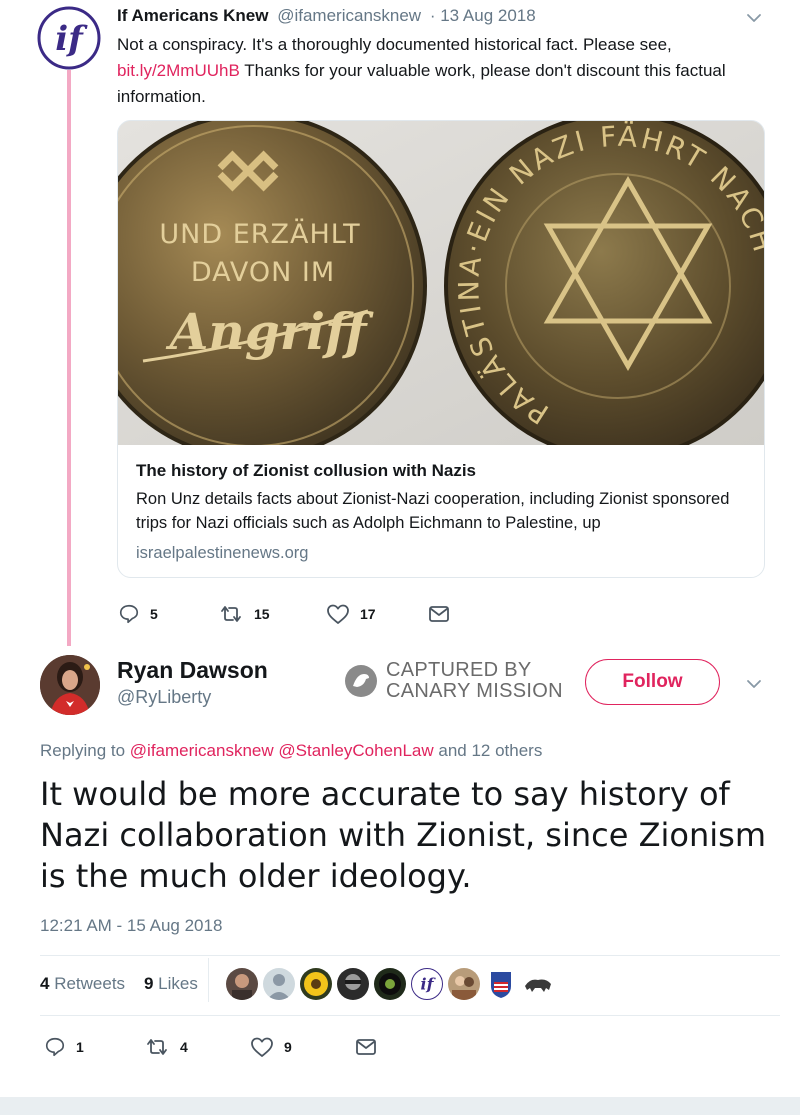 The width and height of the screenshot is (800, 1115). What do you see at coordinates (82, 983) in the screenshot?
I see `retweets-stat: 4 Retweets` at bounding box center [82, 983].